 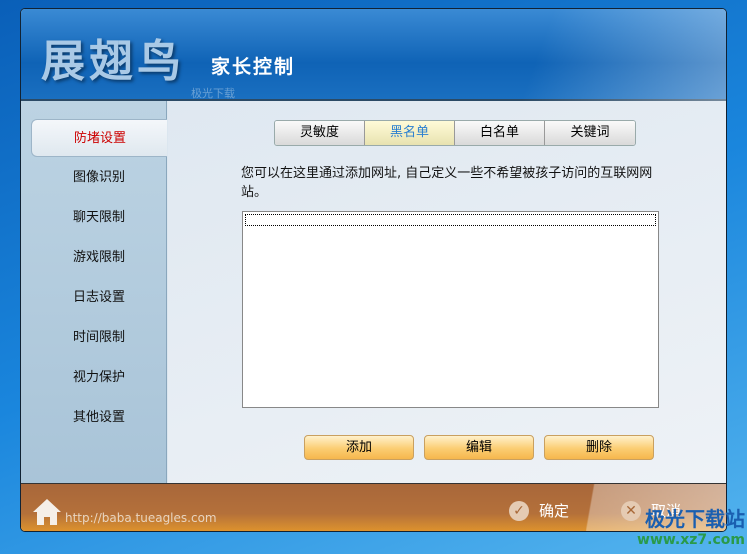 What do you see at coordinates (410, 133) in the screenshot?
I see `tab-blacklist: 黑名单` at bounding box center [410, 133].